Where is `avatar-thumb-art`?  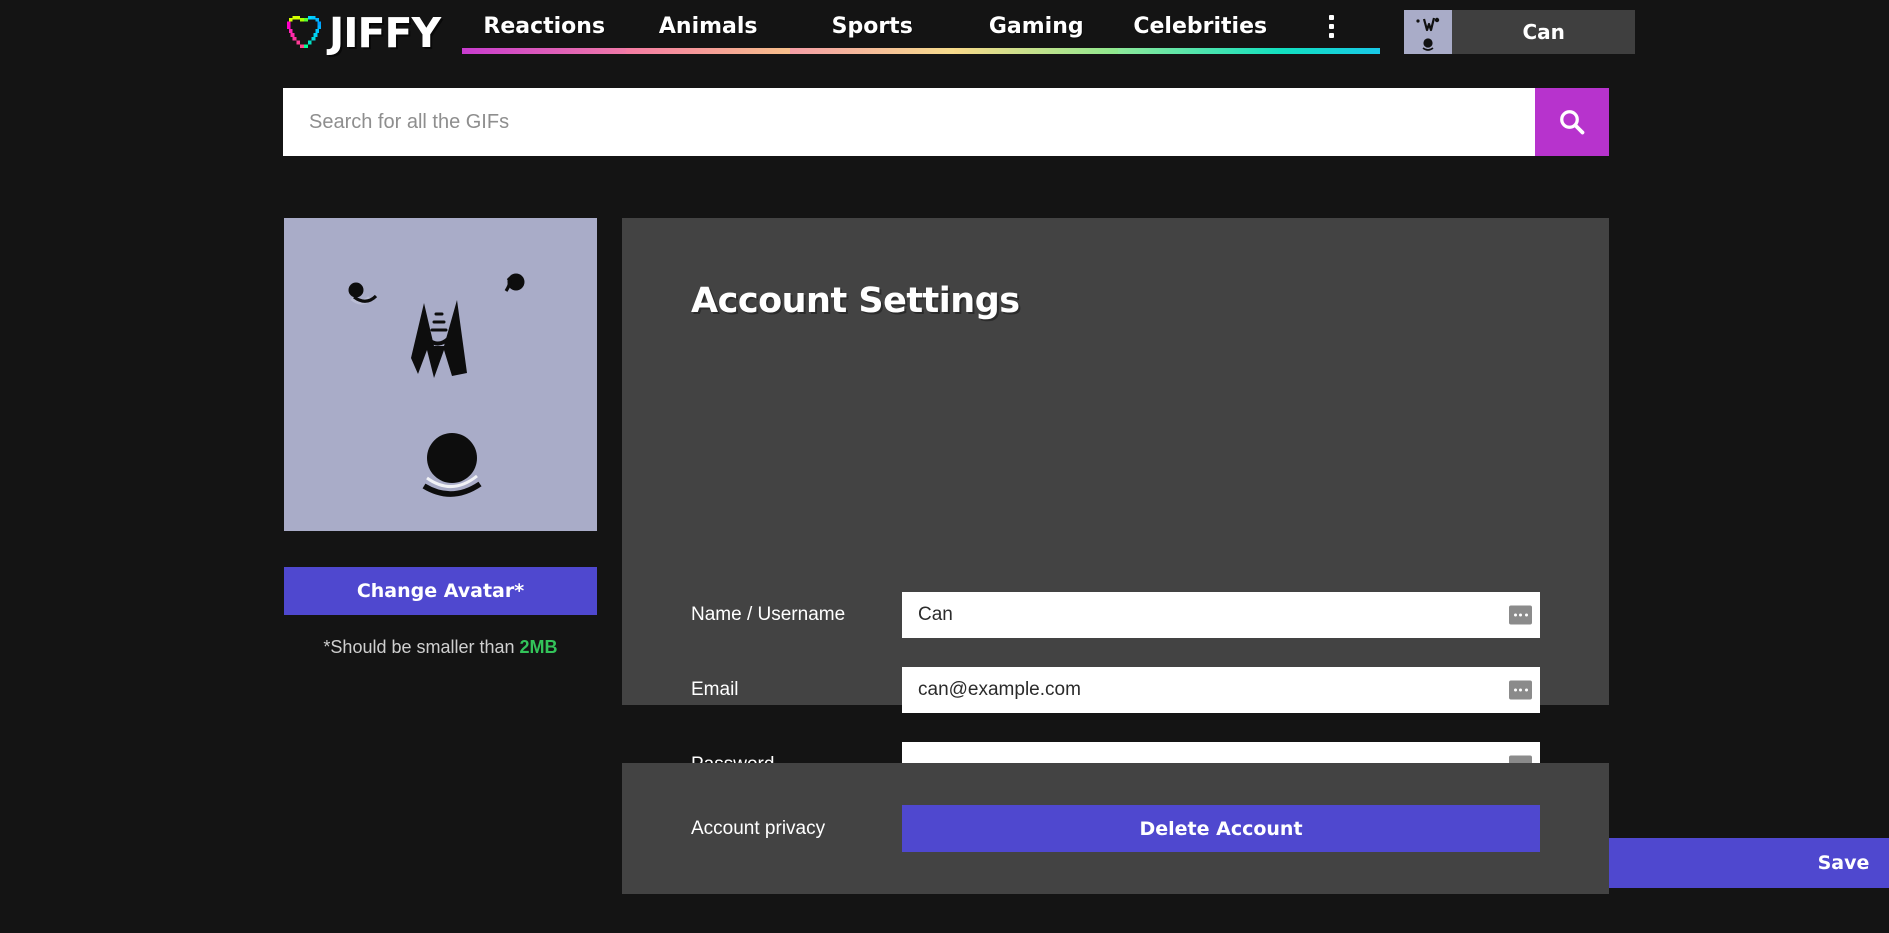 avatar-thumb-art is located at coordinates (1428, 32).